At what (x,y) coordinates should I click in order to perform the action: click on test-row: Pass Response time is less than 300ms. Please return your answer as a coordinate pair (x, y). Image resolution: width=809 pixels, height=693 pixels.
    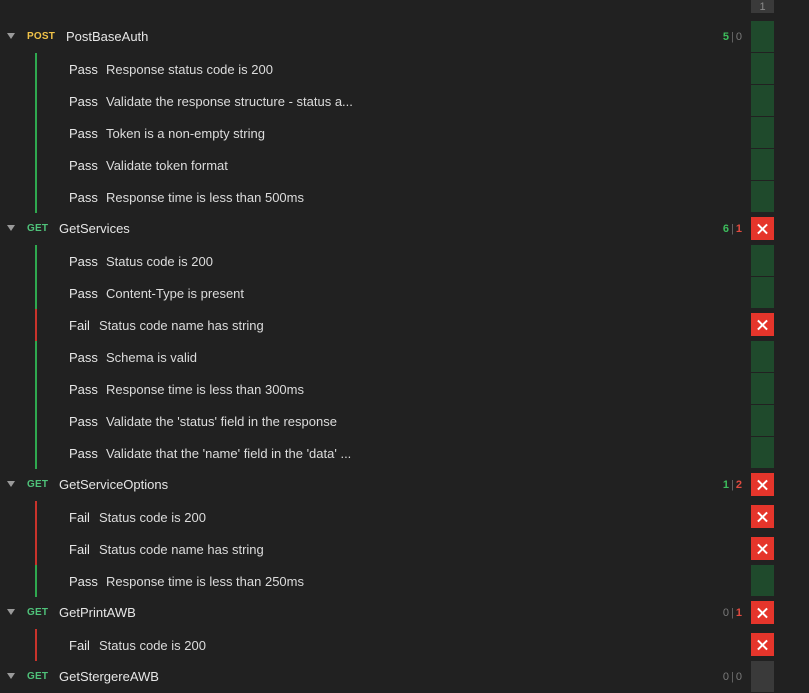
    Looking at the image, I should click on (404, 389).